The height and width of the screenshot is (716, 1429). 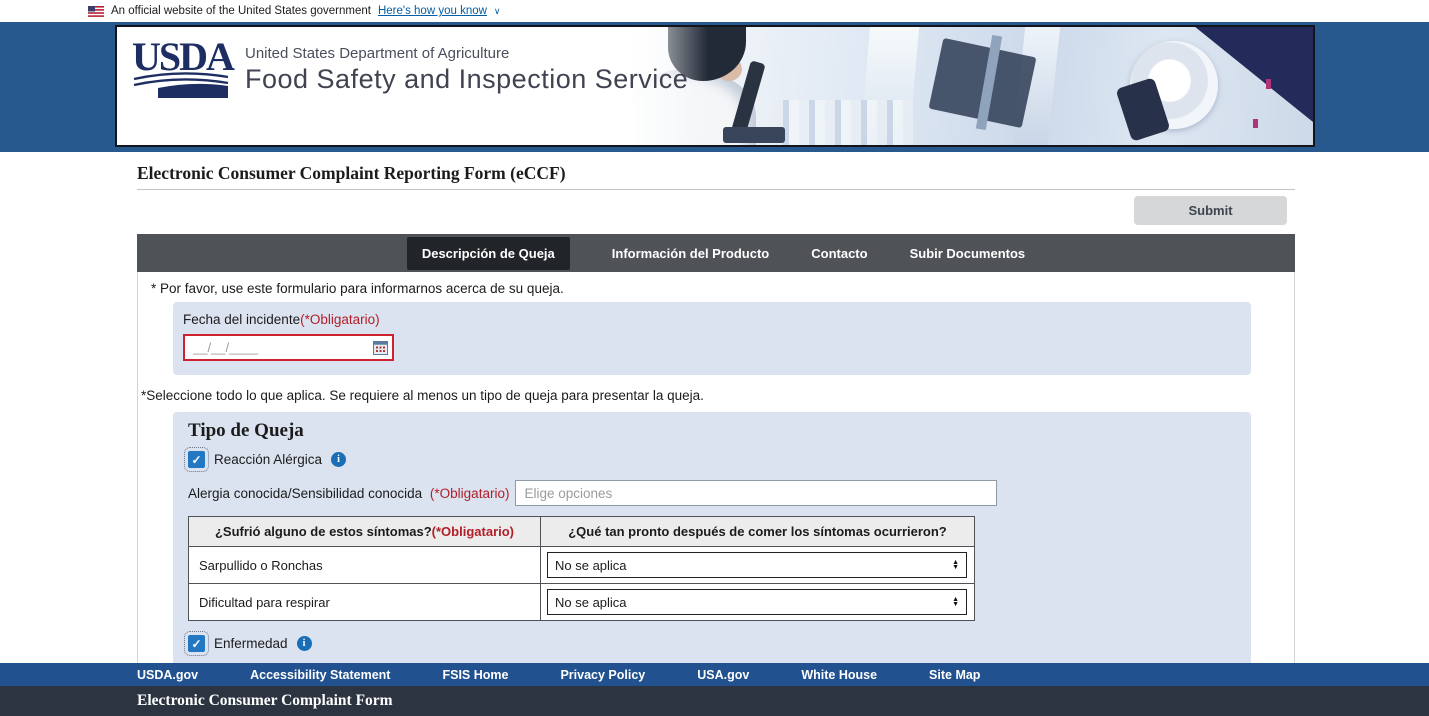 I want to click on footer-link-site-map: Site Map, so click(x=954, y=675).